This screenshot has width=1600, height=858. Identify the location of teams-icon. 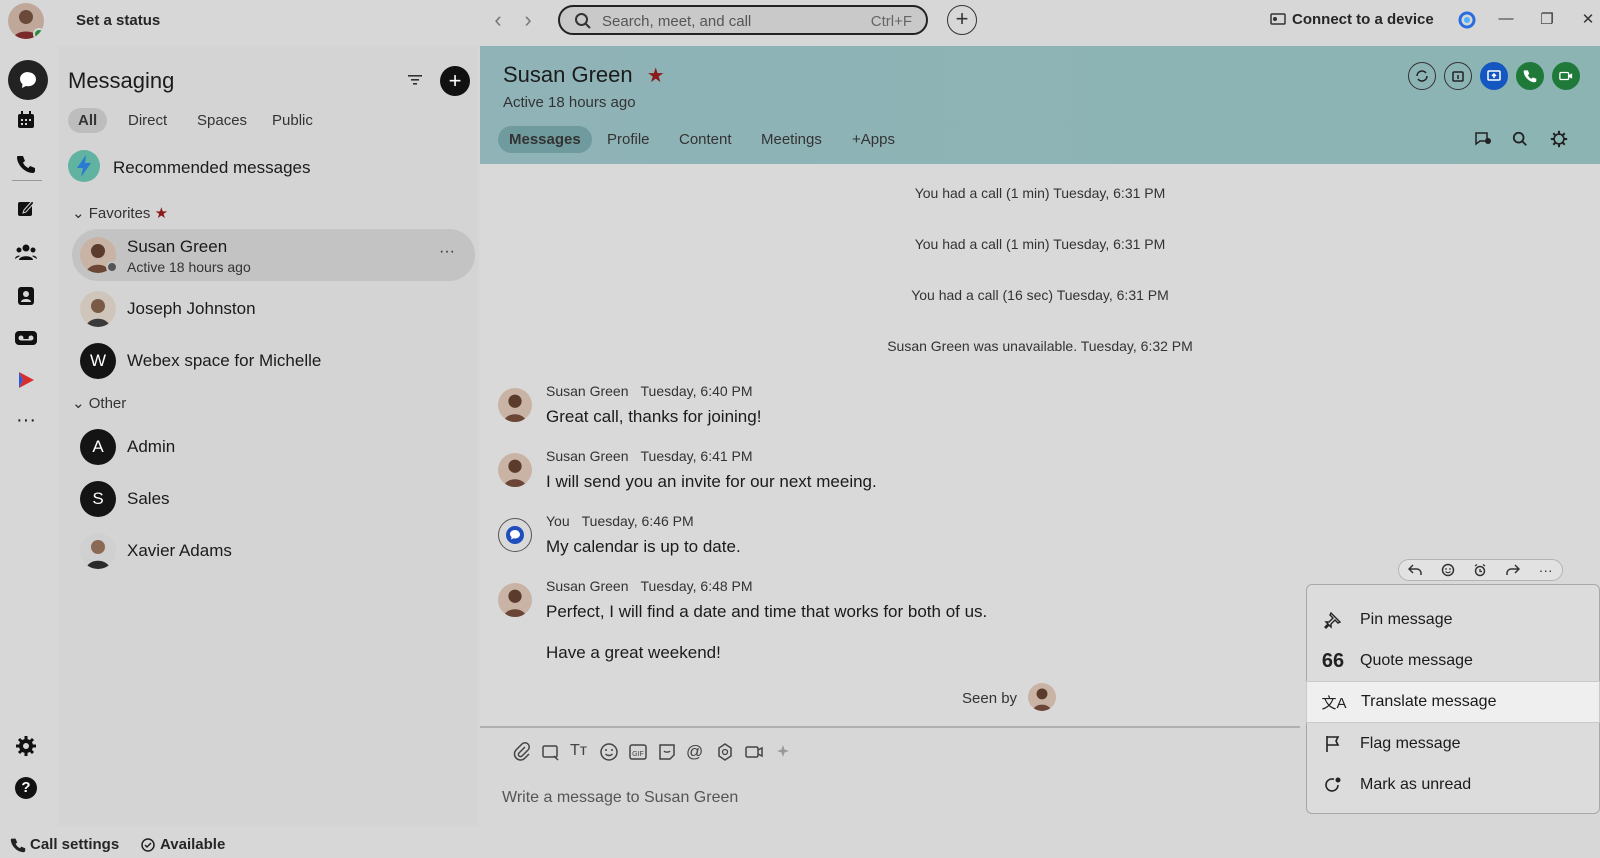
(26, 252).